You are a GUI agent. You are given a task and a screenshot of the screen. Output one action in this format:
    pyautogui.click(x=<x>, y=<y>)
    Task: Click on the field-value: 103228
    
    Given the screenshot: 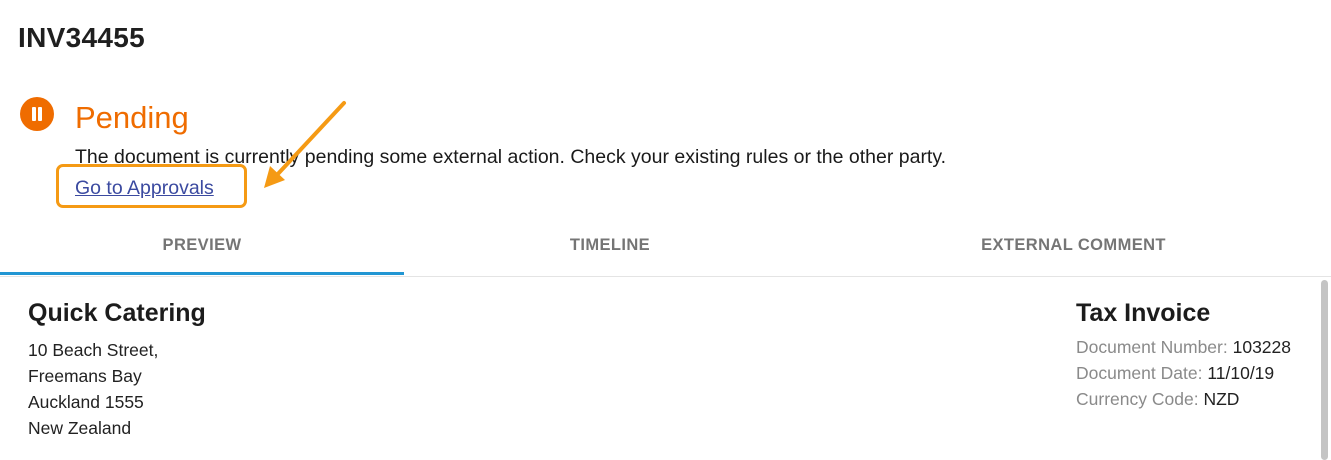 What is the action you would take?
    pyautogui.click(x=1262, y=347)
    